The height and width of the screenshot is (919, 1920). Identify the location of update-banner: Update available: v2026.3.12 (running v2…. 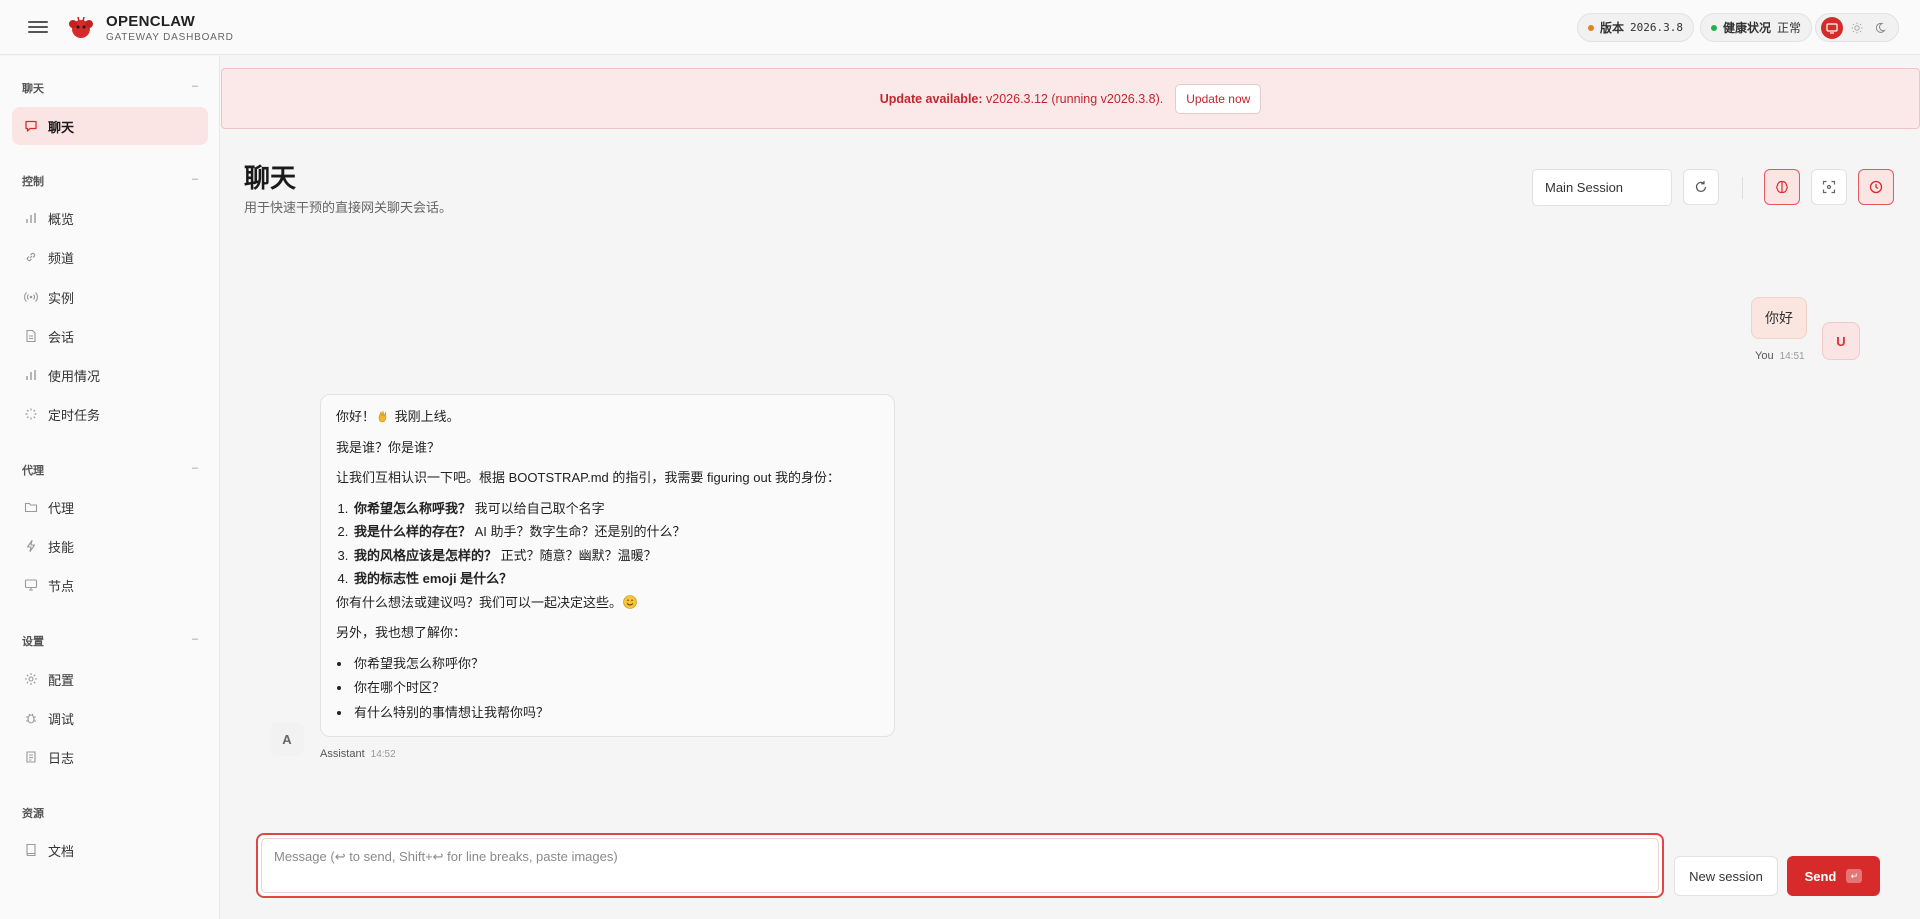
(1070, 98).